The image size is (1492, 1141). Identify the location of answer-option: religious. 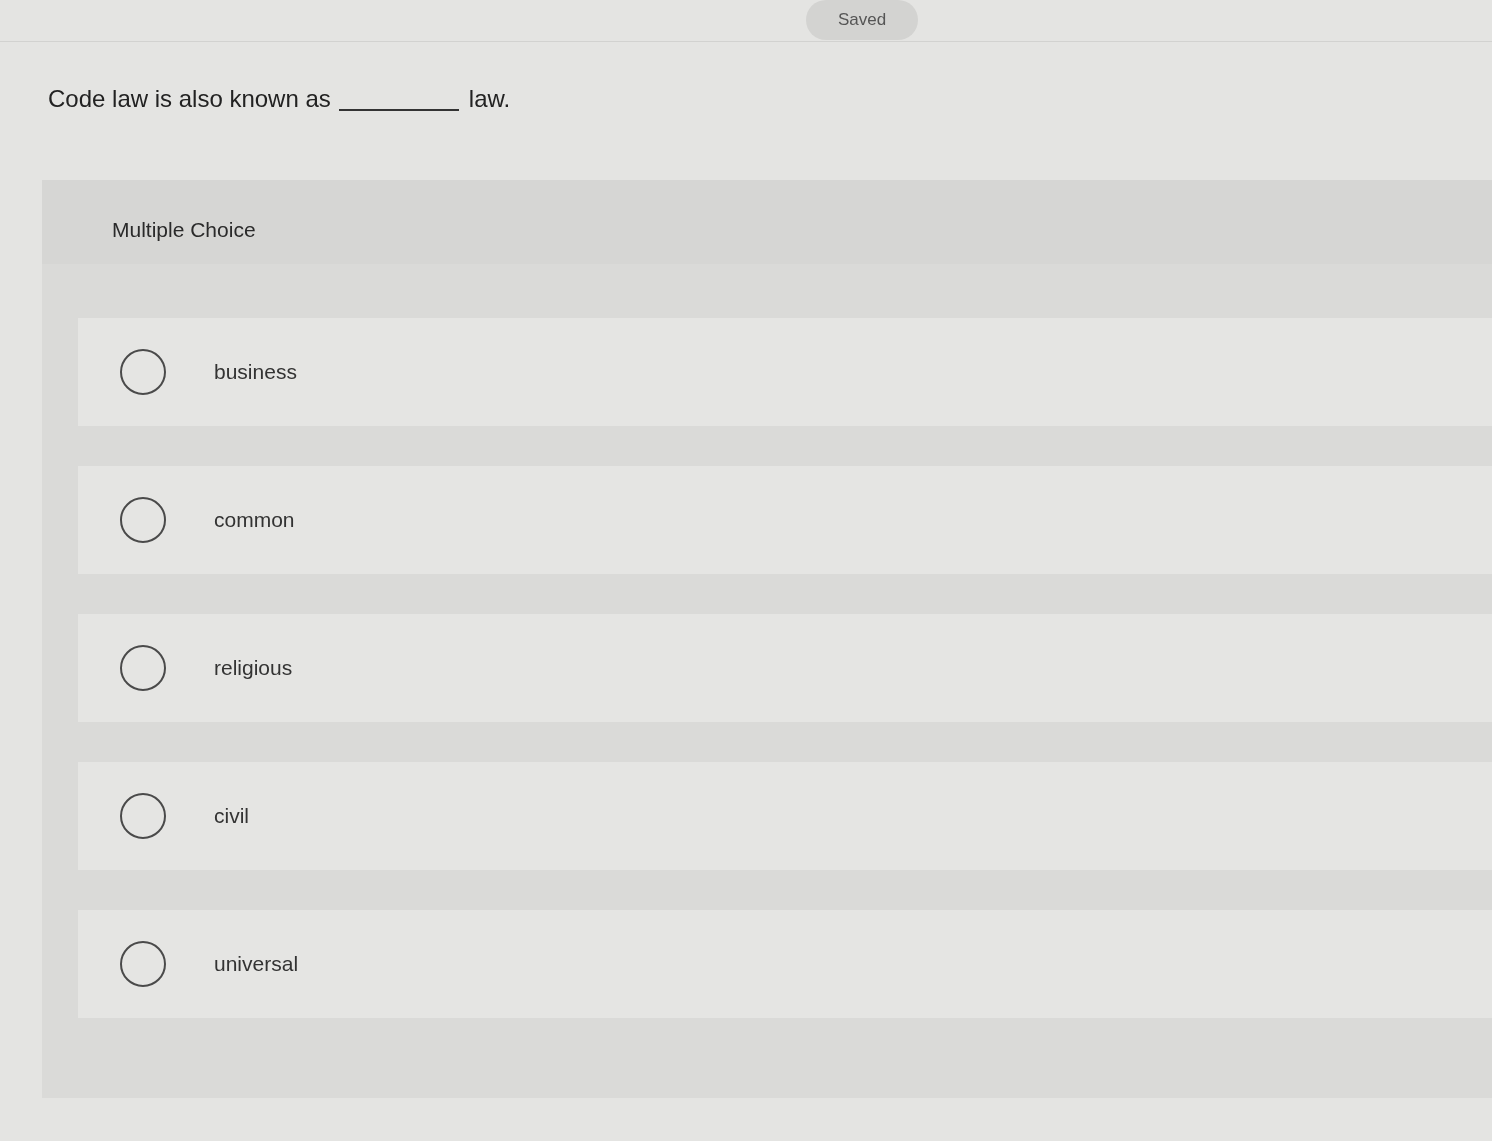
(785, 668).